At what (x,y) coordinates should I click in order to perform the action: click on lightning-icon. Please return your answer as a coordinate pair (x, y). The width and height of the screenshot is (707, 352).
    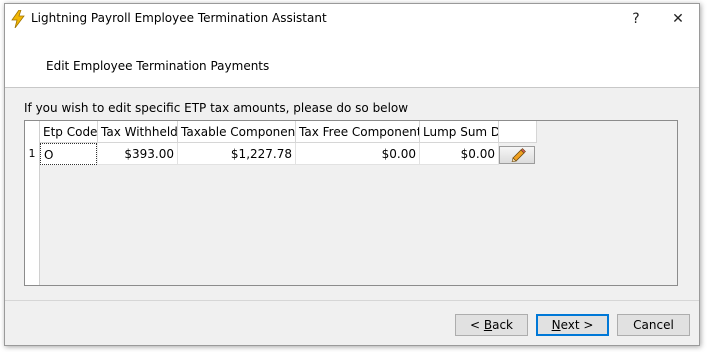
    Looking at the image, I should click on (18, 19).